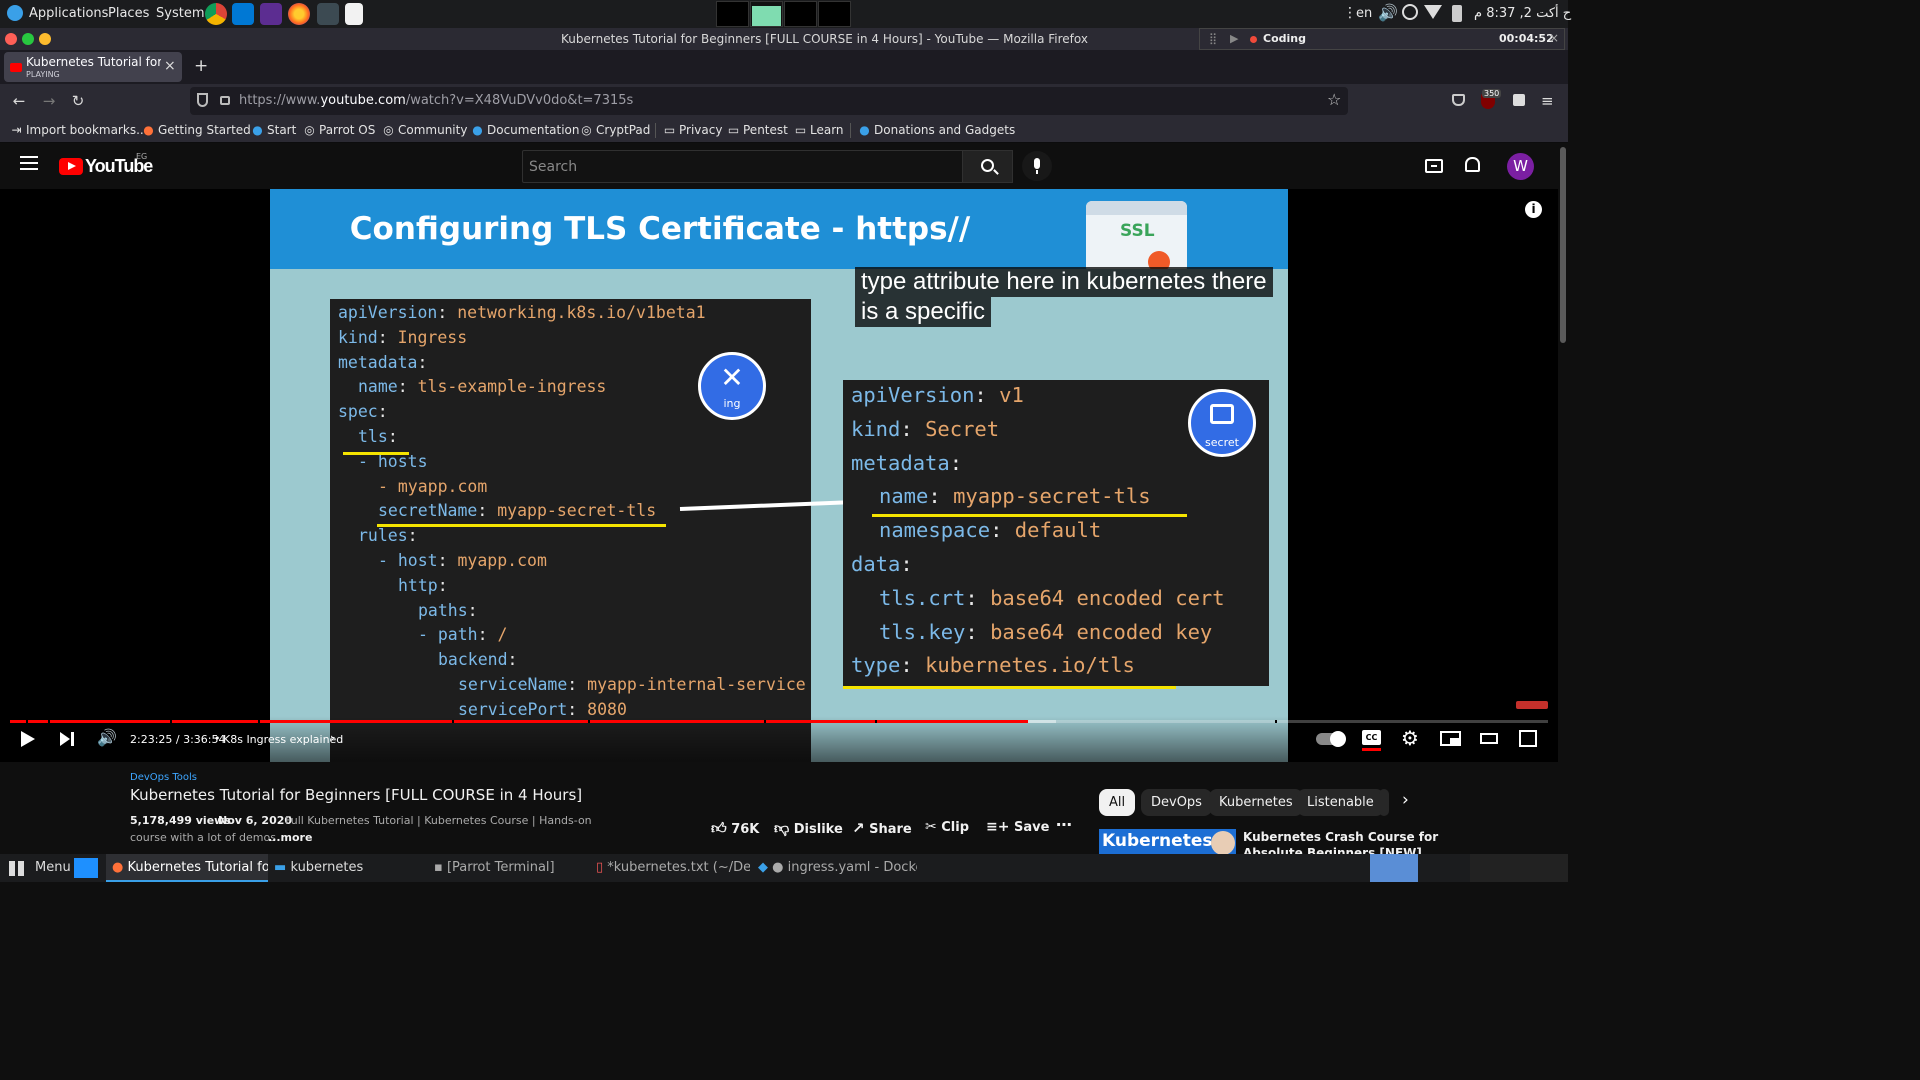  I want to click on play-icon: ▶, so click(1234, 38).